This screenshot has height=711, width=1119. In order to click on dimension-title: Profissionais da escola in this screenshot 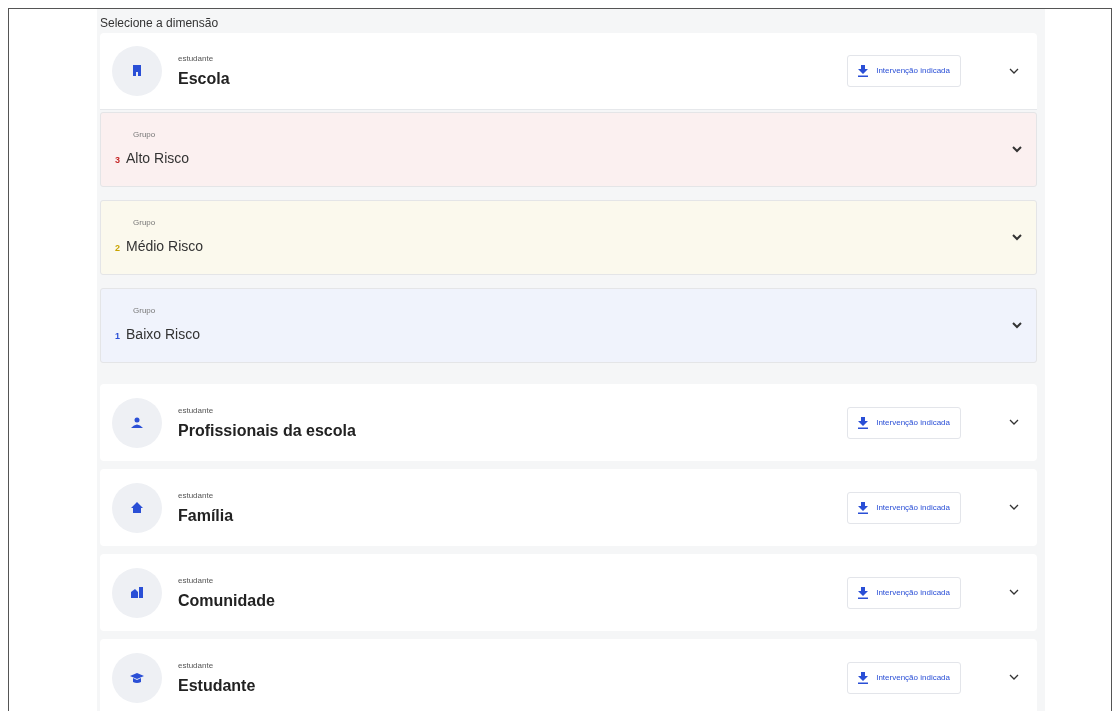, I will do `click(267, 430)`.